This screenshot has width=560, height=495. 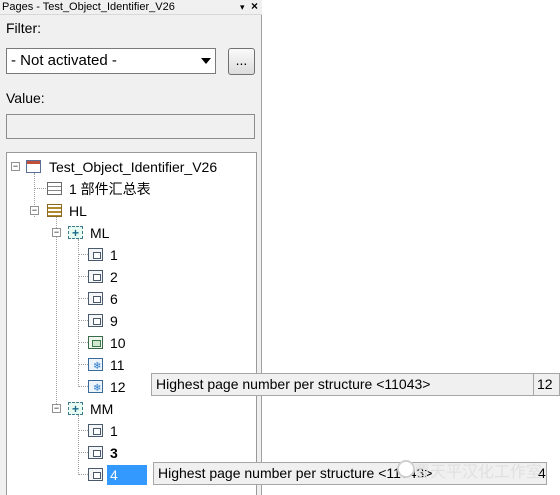 I want to click on tree-node-label: 12, so click(x=118, y=387).